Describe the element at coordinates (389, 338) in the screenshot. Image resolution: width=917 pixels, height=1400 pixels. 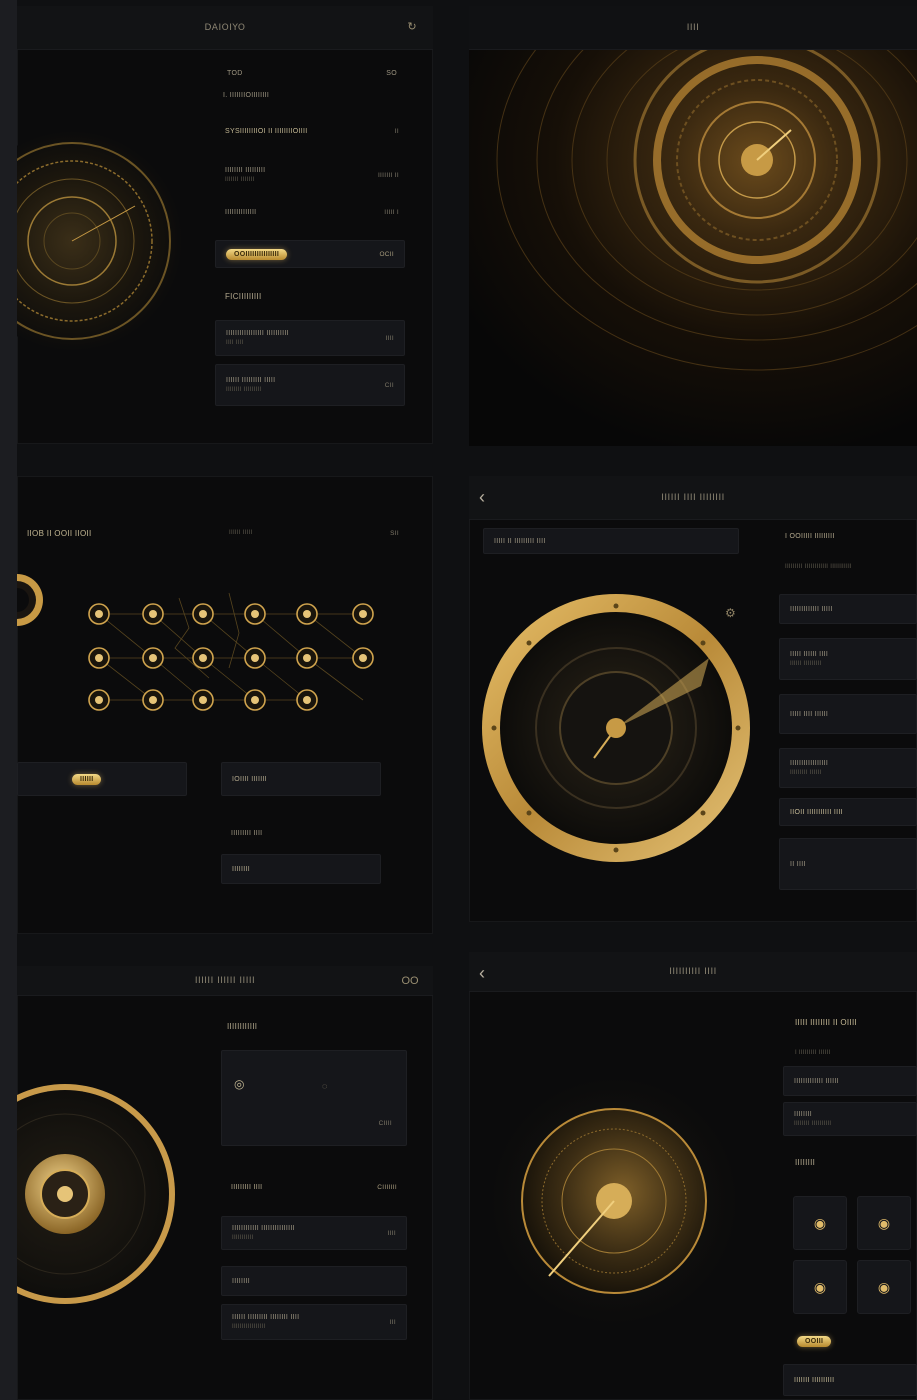
I see `card-value: IIII` at that location.